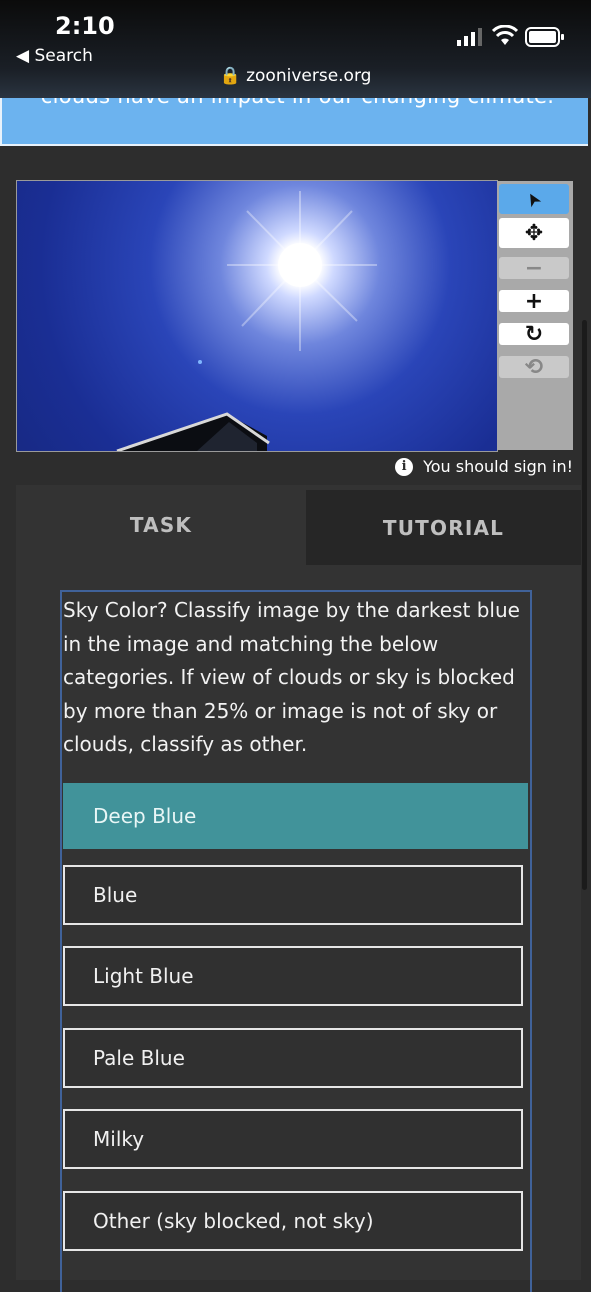 The image size is (591, 1292). I want to click on zoom-out-button: −, so click(534, 268).